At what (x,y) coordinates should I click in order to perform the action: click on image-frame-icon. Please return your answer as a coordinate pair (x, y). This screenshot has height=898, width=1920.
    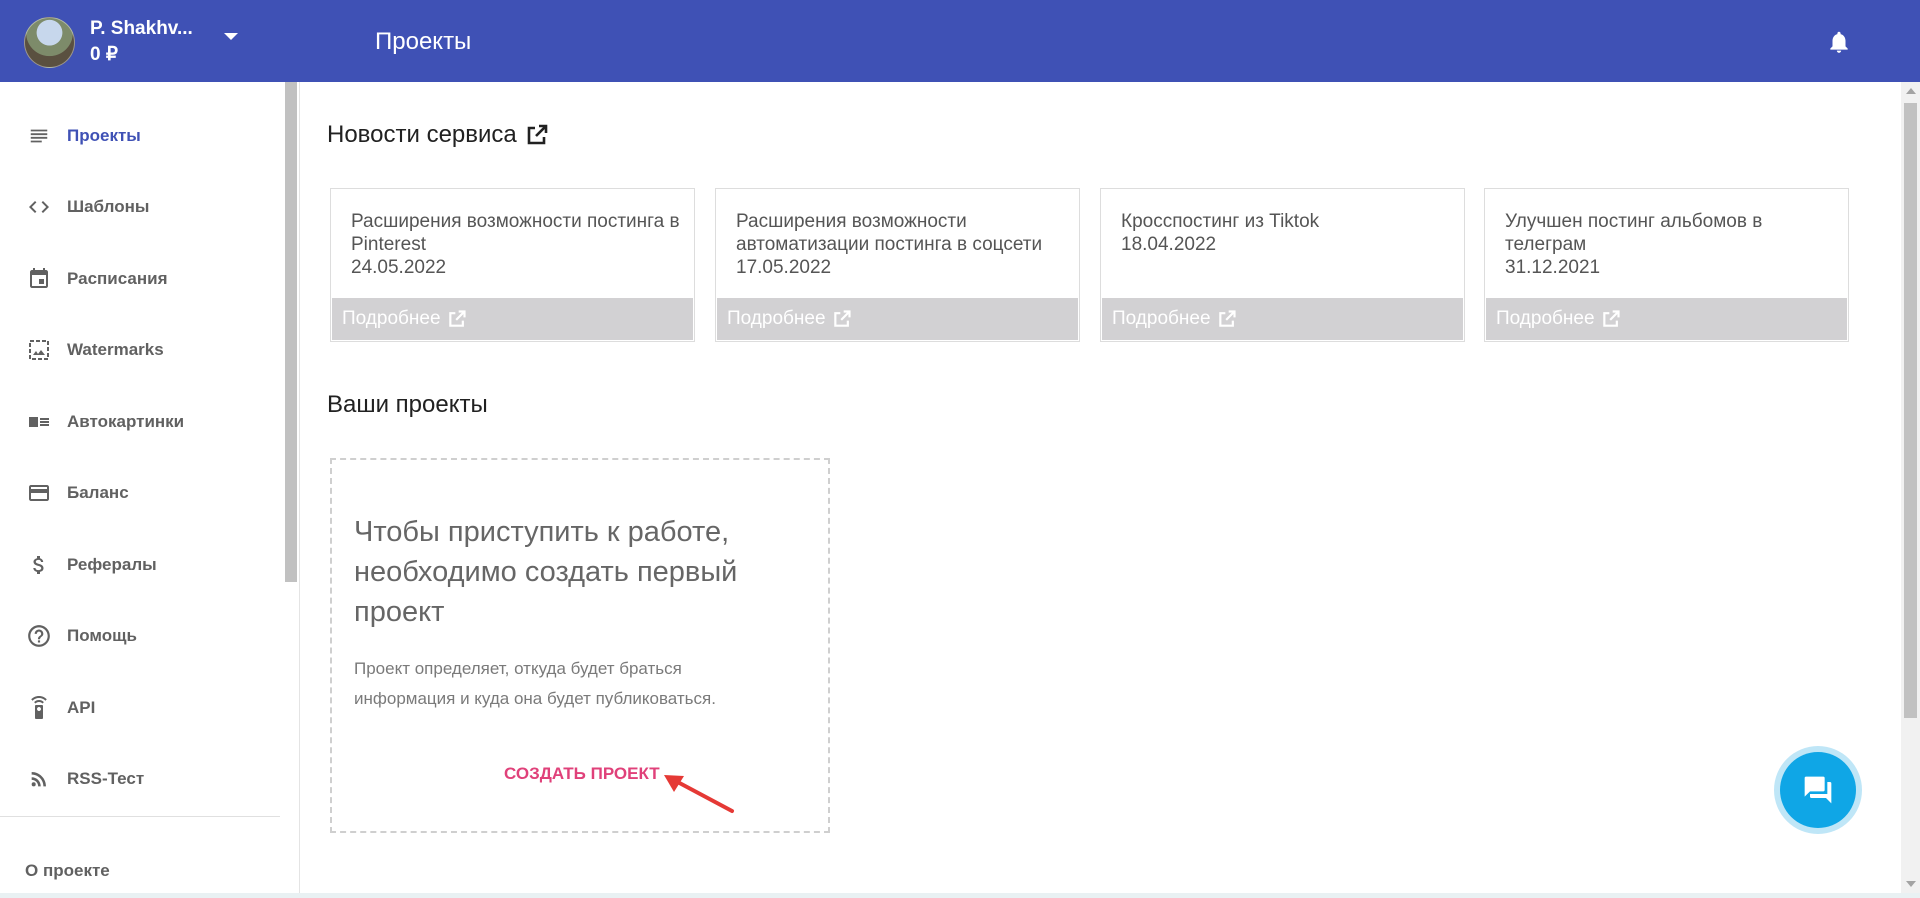
    Looking at the image, I should click on (39, 350).